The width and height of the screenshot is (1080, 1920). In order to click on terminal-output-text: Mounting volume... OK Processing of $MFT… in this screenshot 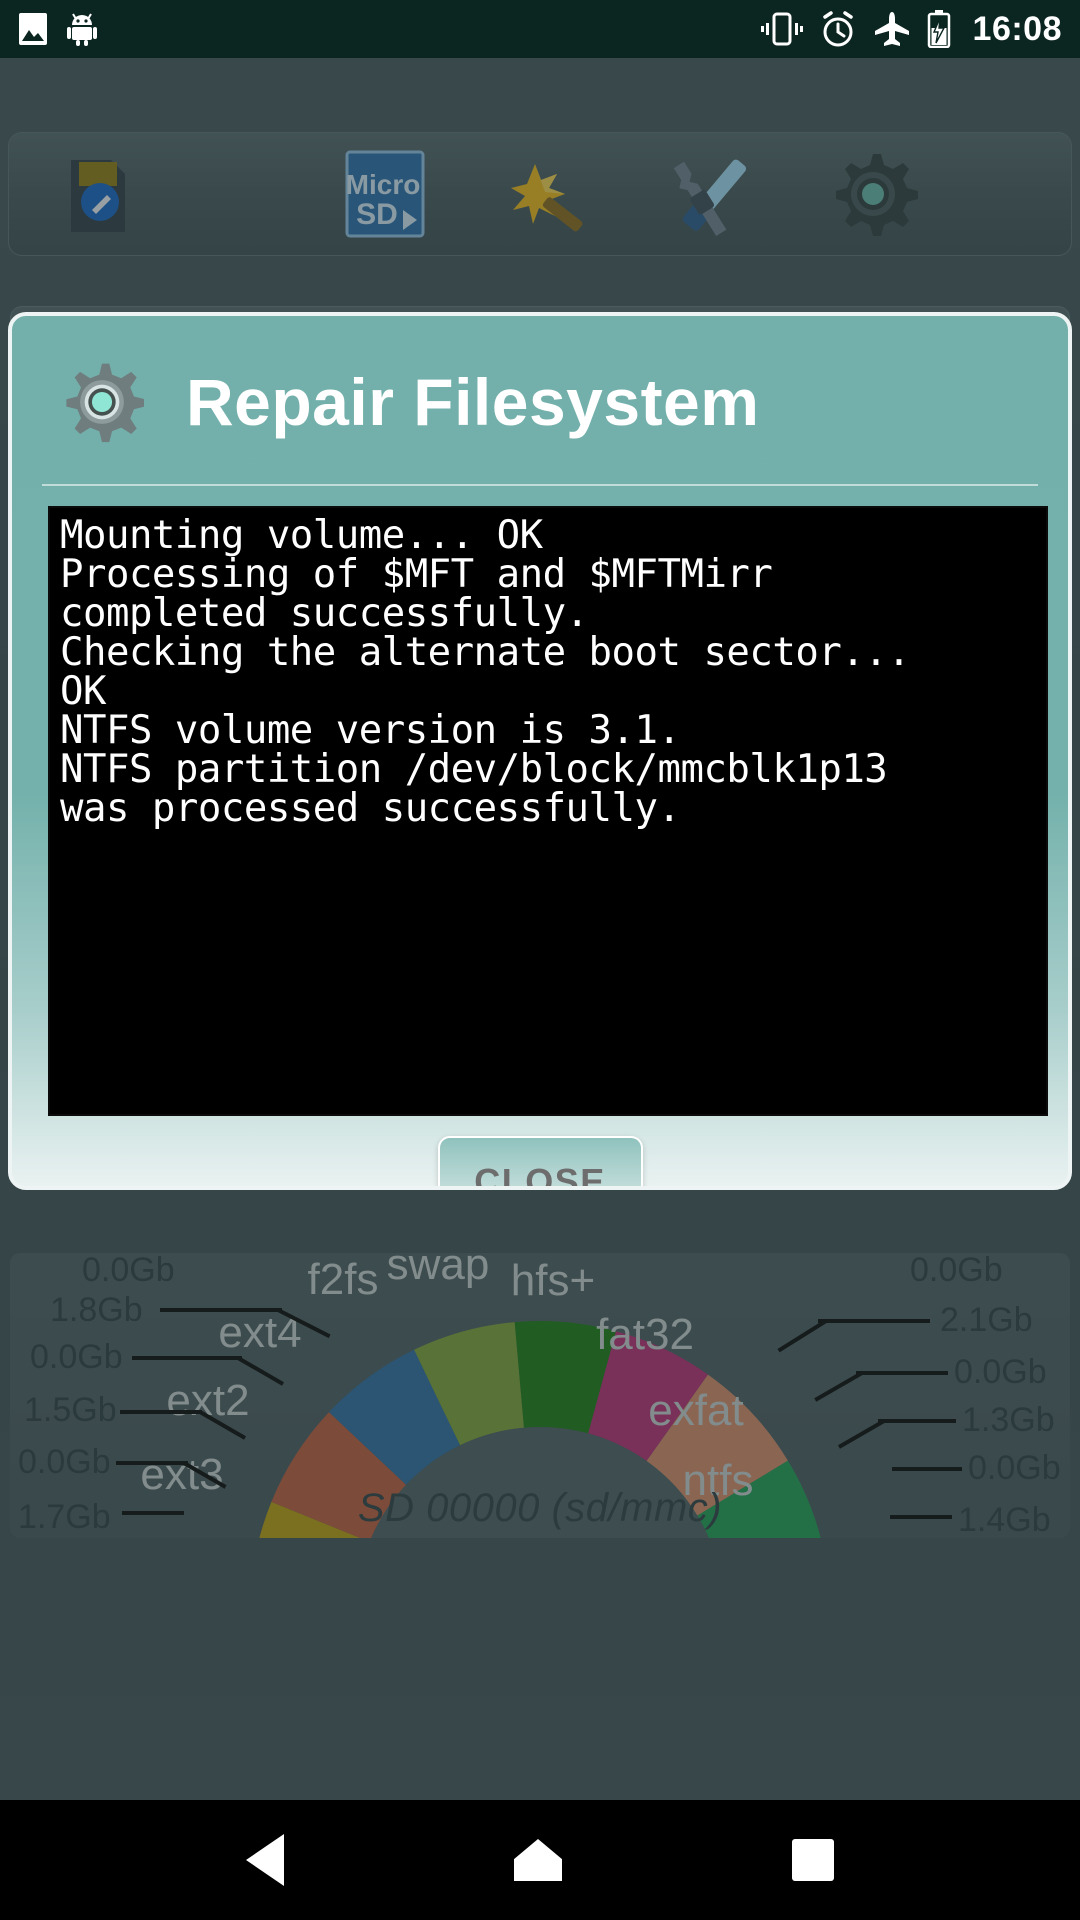, I will do `click(485, 672)`.